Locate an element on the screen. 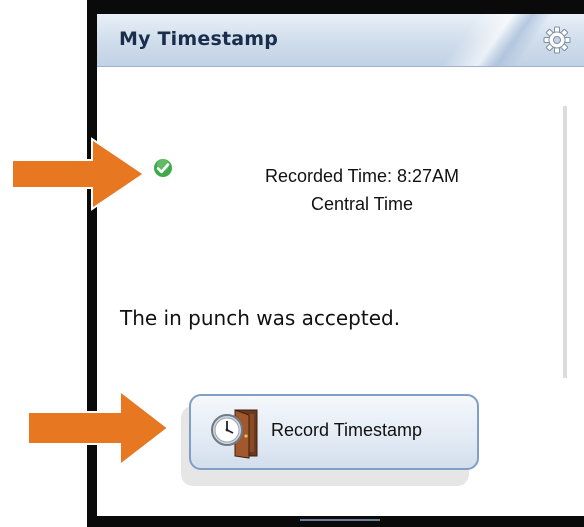  clock-door-icon is located at coordinates (234, 434).